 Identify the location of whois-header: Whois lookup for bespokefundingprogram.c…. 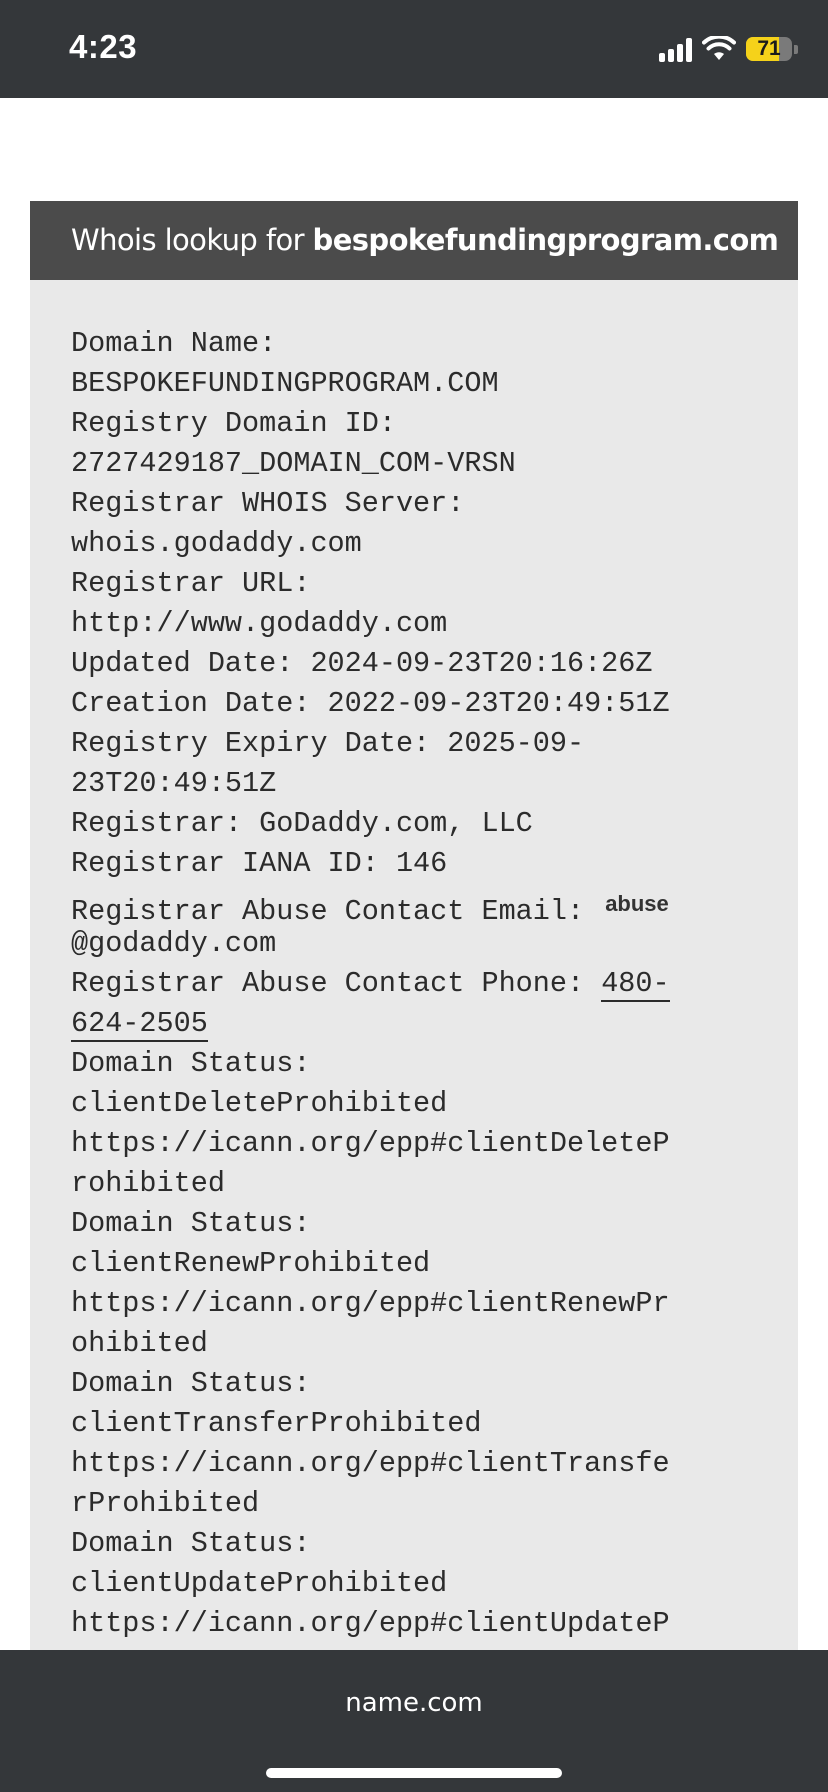
(414, 240).